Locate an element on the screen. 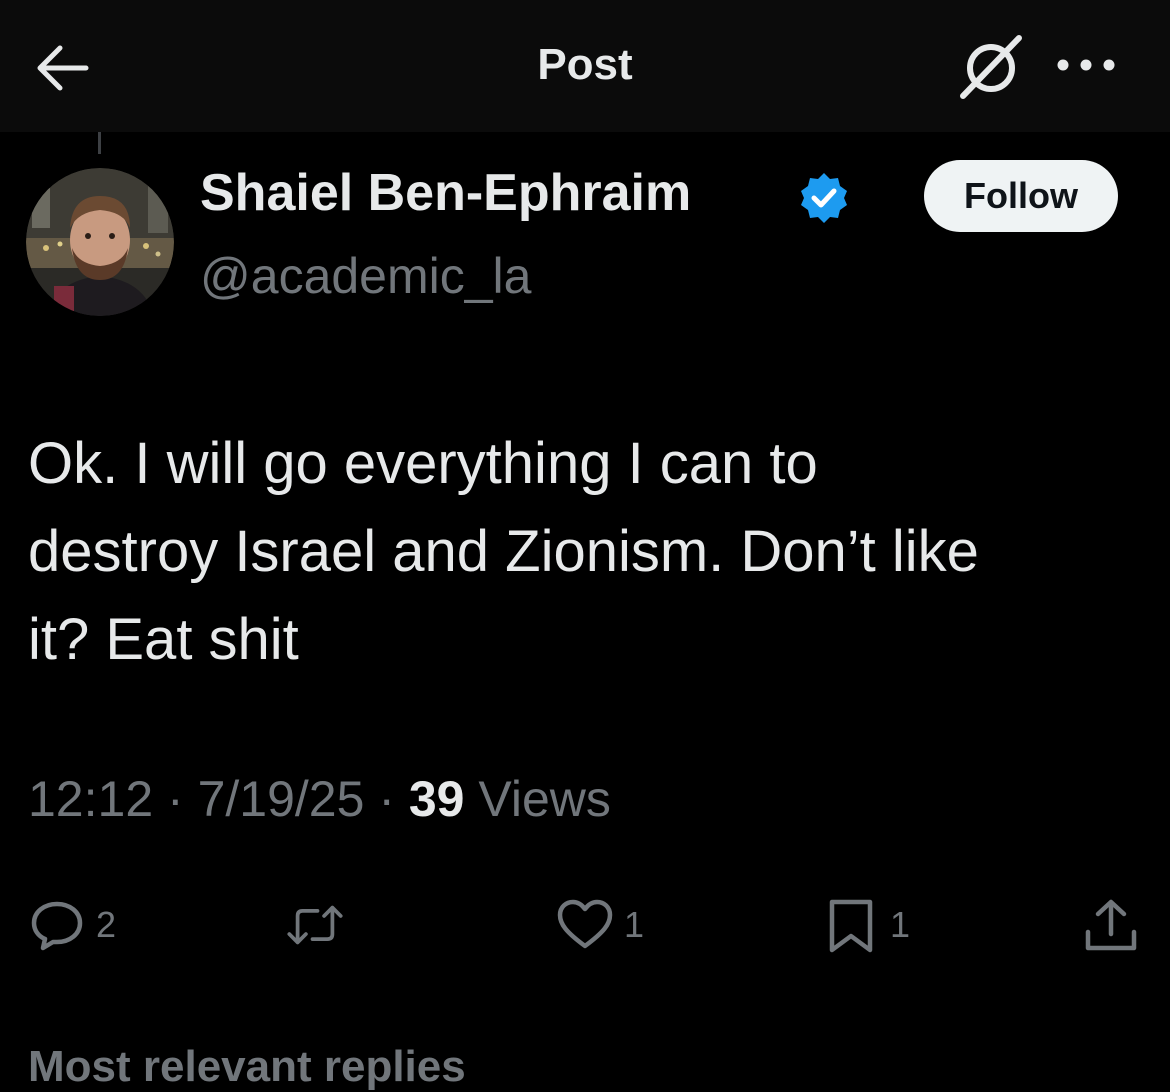 Image resolution: width=1170 pixels, height=1092 pixels. reply-button: 2 is located at coordinates (72, 925).